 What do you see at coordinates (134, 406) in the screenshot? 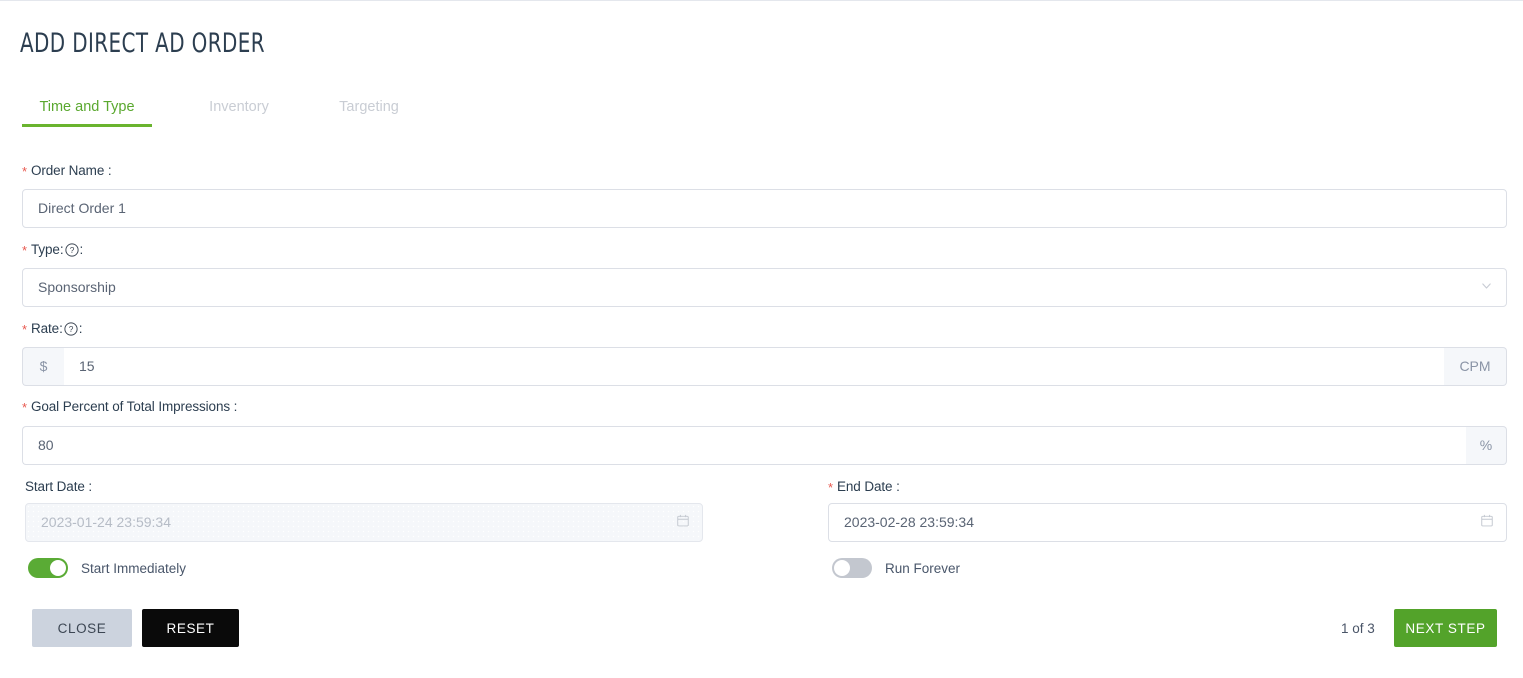
I see `goal-percent-label-text: Goal Percent of Total Impressions :` at bounding box center [134, 406].